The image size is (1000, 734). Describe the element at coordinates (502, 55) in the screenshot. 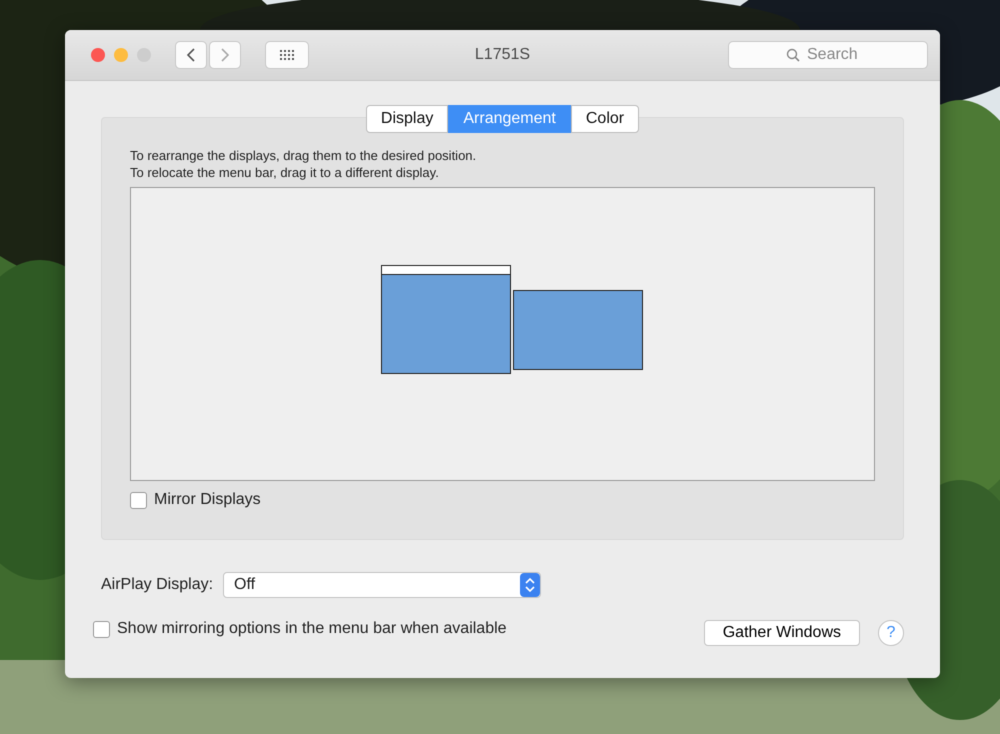

I see `window-title: L1751S` at that location.